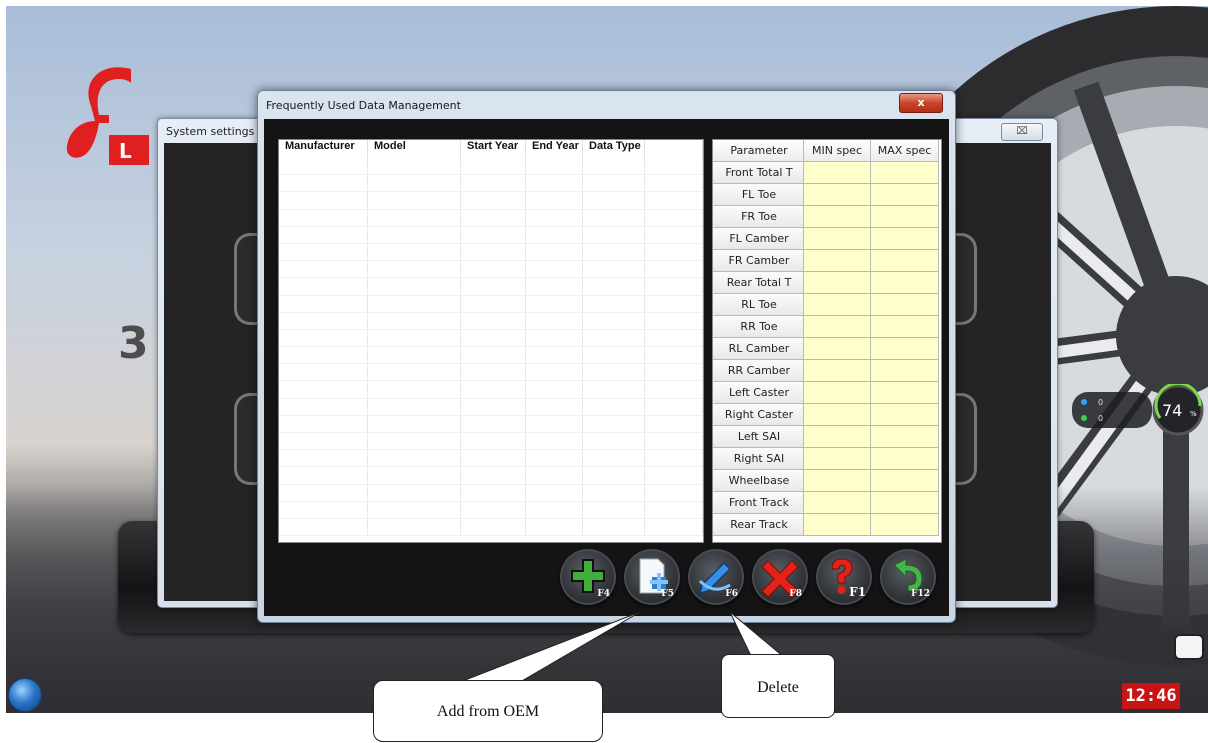 The height and width of the screenshot is (743, 1208). Describe the element at coordinates (623, 647) in the screenshot. I see `callout-pointers` at that location.